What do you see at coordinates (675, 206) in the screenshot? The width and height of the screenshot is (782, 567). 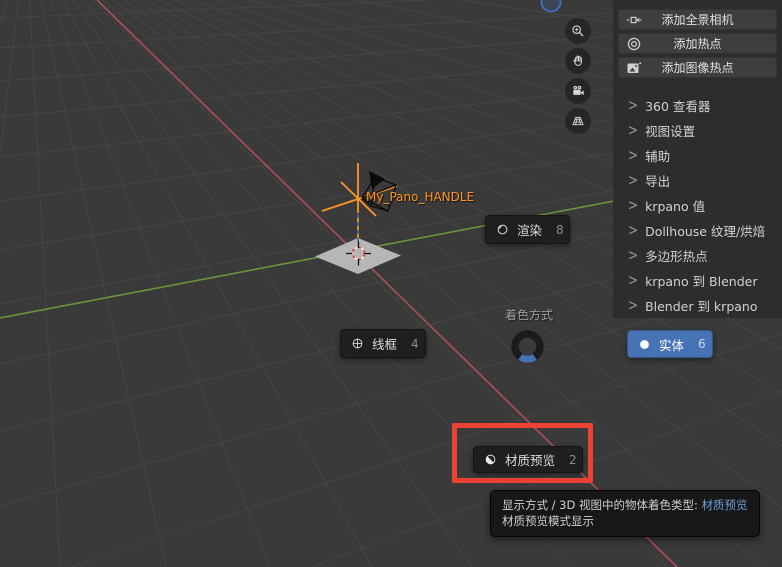 I see `section-label: krpano 值` at bounding box center [675, 206].